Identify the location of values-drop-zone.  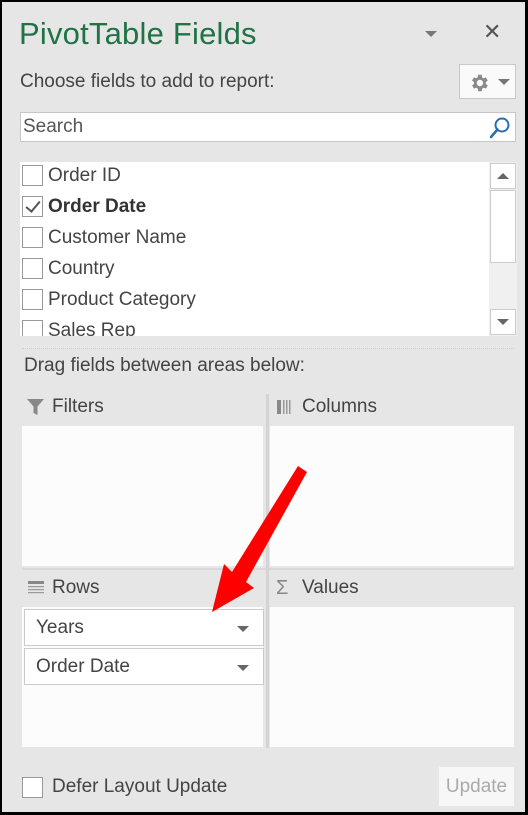
(392, 677).